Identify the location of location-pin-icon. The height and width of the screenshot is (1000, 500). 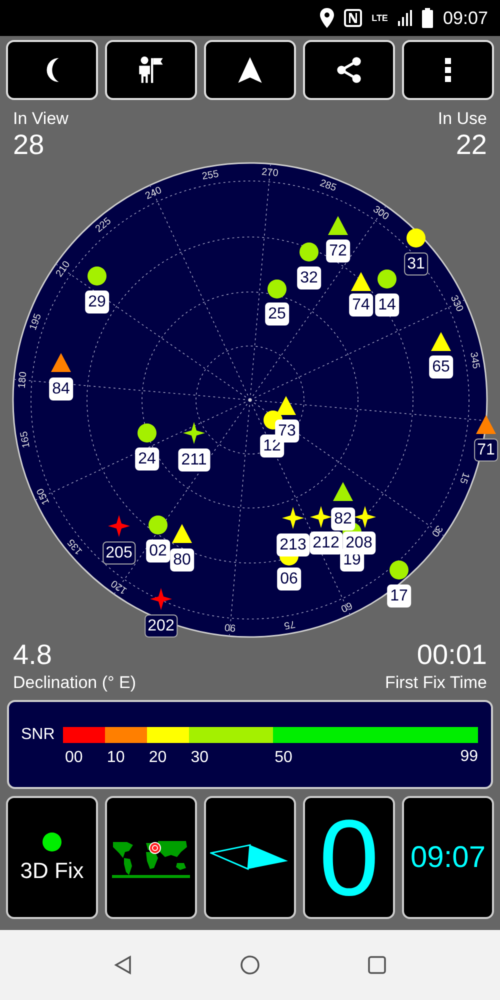
(327, 18).